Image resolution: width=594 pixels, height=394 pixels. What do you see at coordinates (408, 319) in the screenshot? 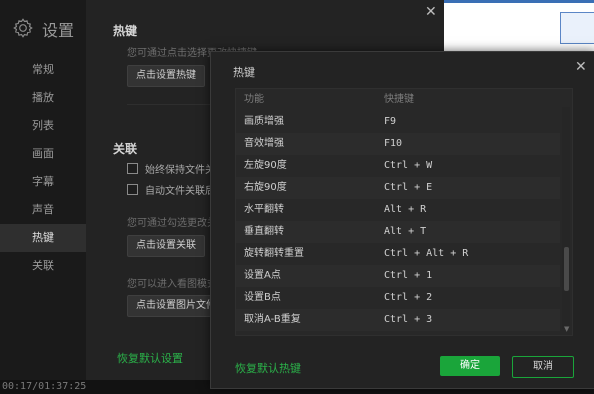
I see `row-hotkey: Ctrl + 3` at bounding box center [408, 319].